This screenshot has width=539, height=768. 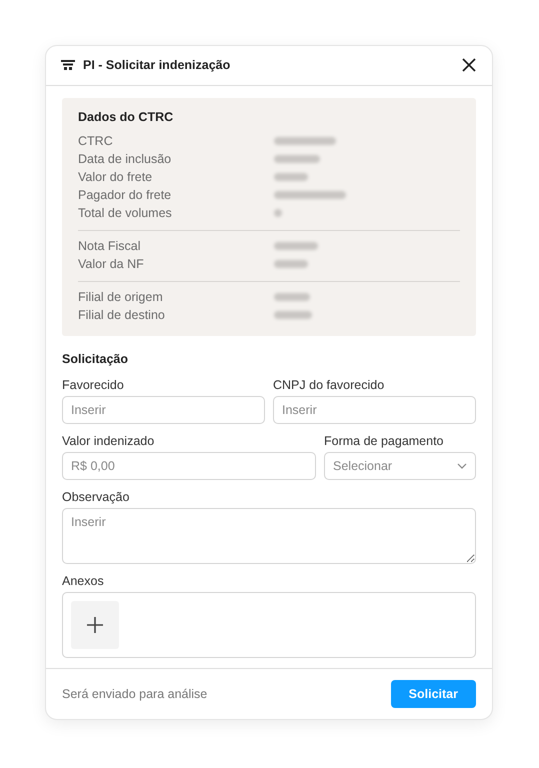 I want to click on chevron-down-icon, so click(x=462, y=465).